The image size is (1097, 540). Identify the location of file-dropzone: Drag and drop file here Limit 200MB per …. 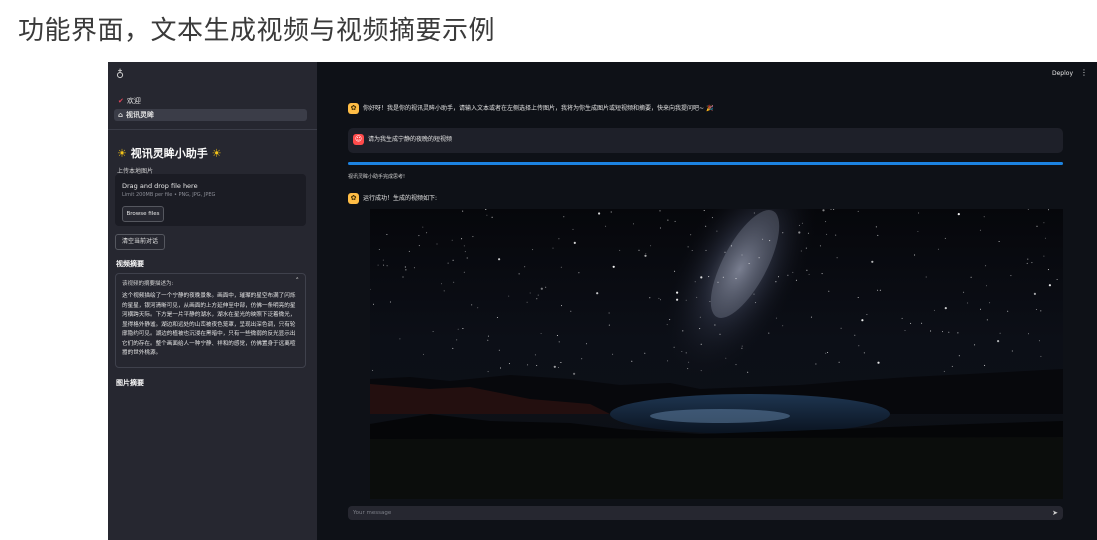
(210, 200).